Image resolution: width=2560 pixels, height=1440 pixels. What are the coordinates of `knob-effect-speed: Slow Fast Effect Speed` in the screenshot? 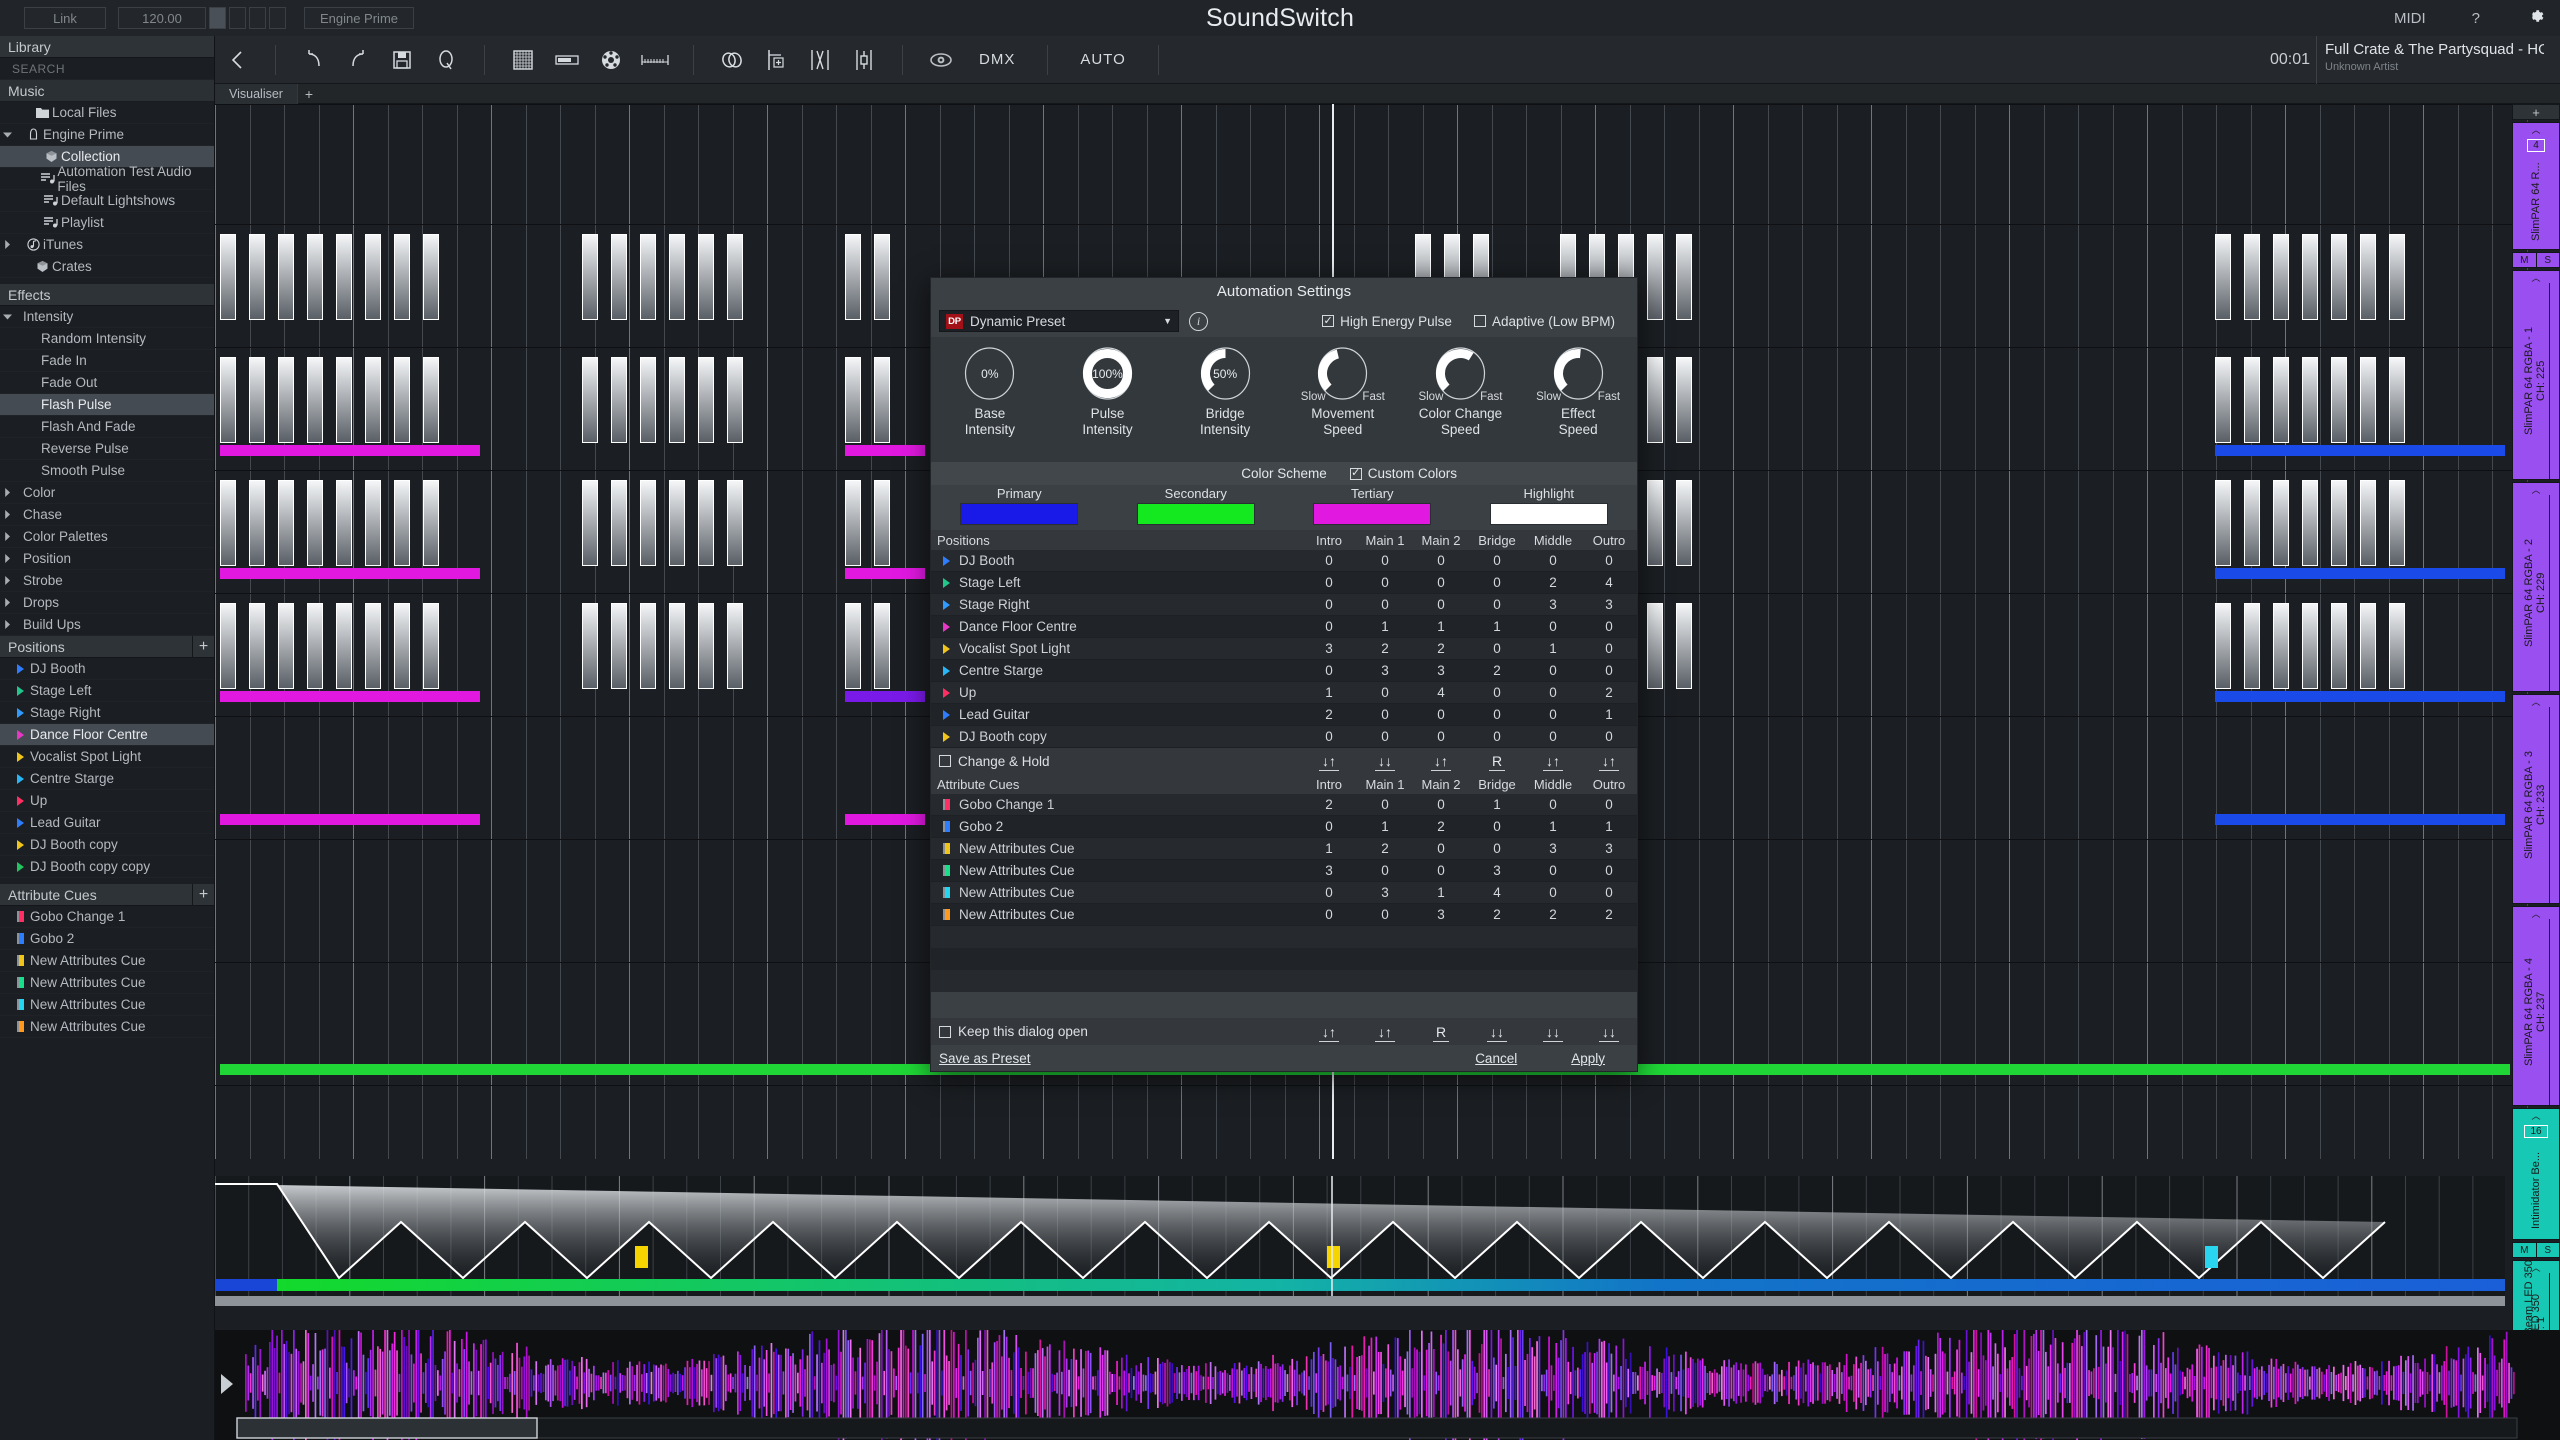 It's located at (1578, 392).